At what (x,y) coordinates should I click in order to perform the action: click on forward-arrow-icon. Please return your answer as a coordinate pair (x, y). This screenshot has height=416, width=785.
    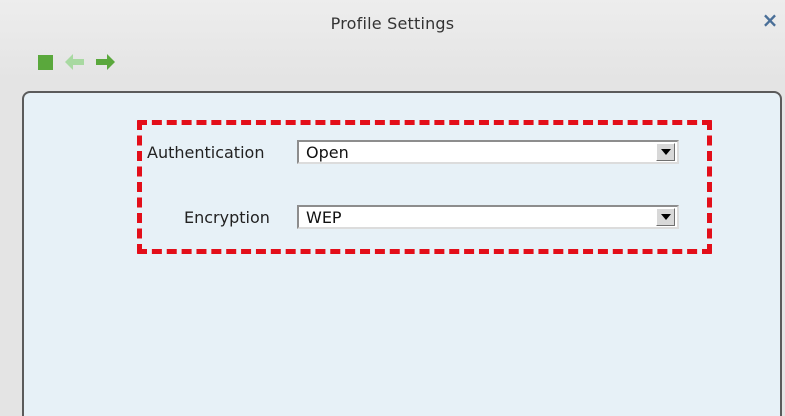
    Looking at the image, I should click on (105, 62).